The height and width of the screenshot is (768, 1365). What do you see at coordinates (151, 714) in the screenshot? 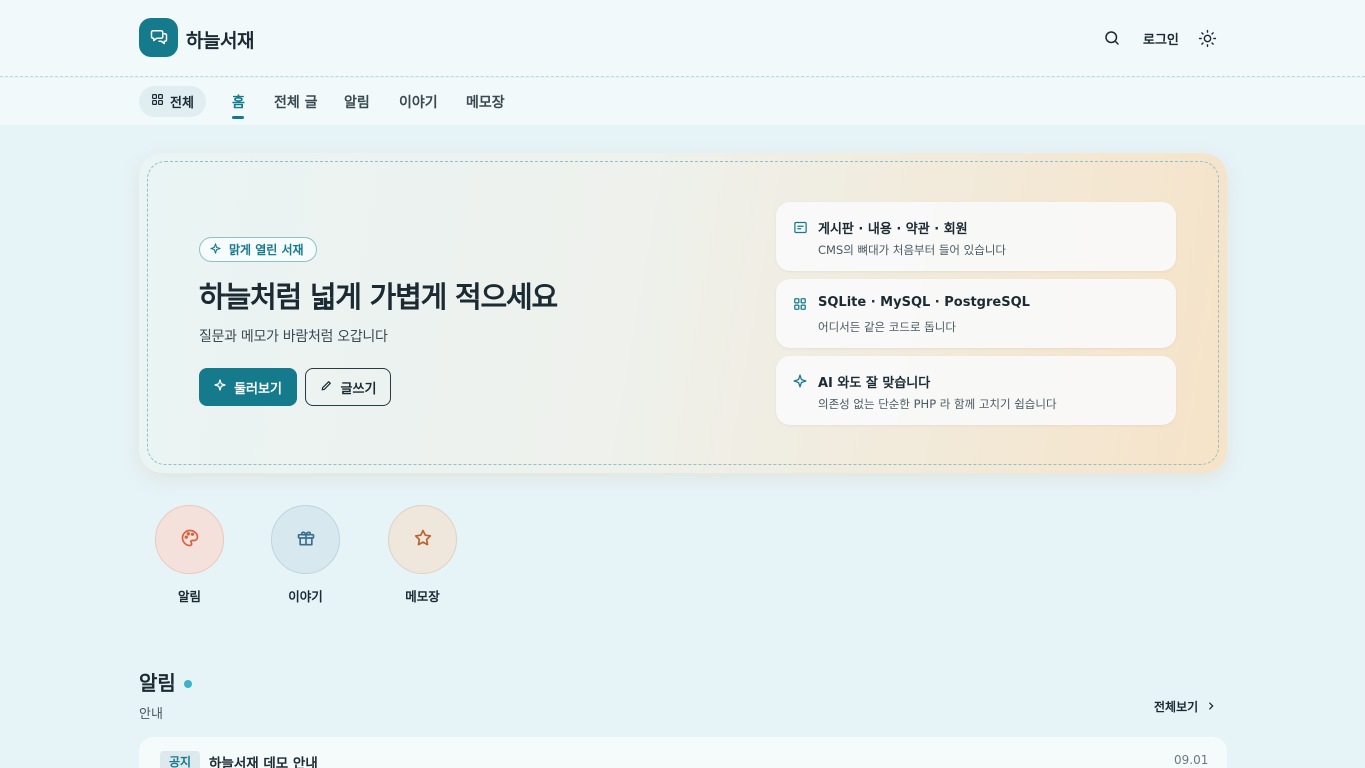
I see `section-subtitle: 안내` at bounding box center [151, 714].